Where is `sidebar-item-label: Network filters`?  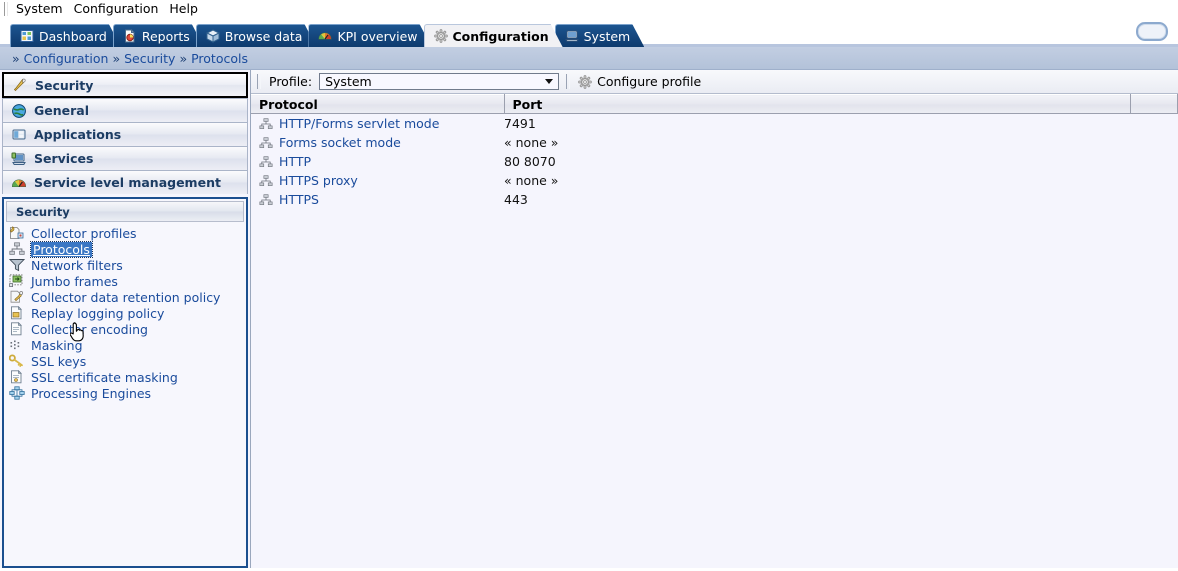
sidebar-item-label: Network filters is located at coordinates (77, 265).